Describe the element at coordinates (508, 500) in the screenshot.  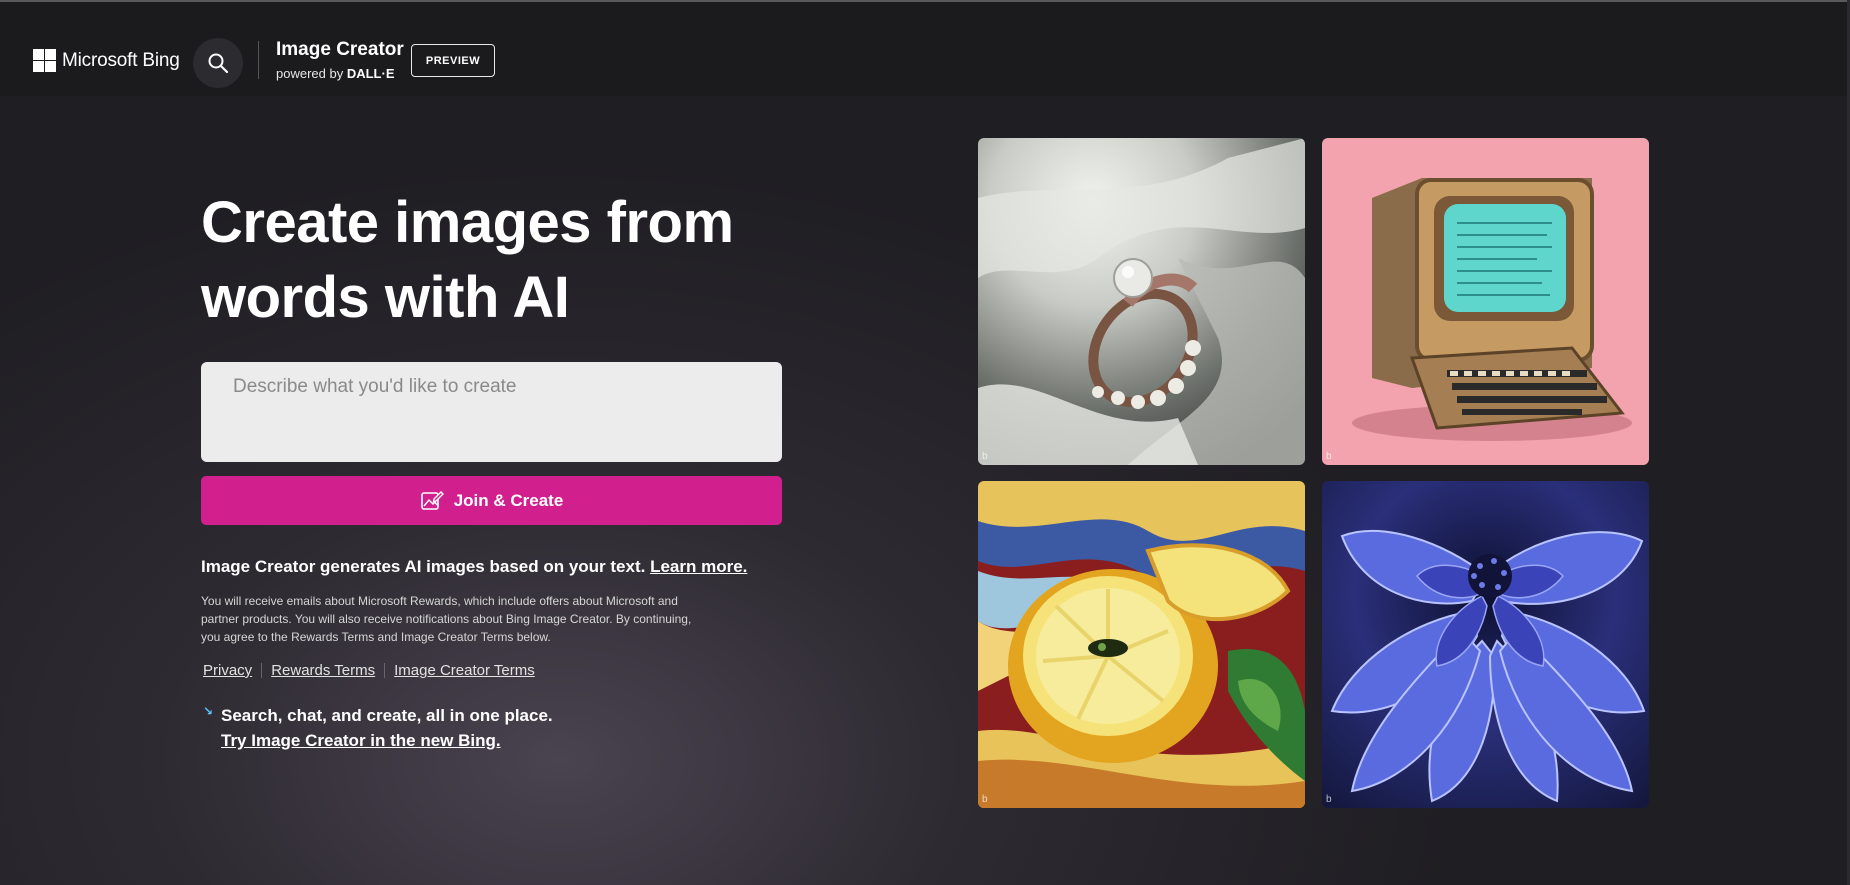
I see `join-button-label: Join & Create` at that location.